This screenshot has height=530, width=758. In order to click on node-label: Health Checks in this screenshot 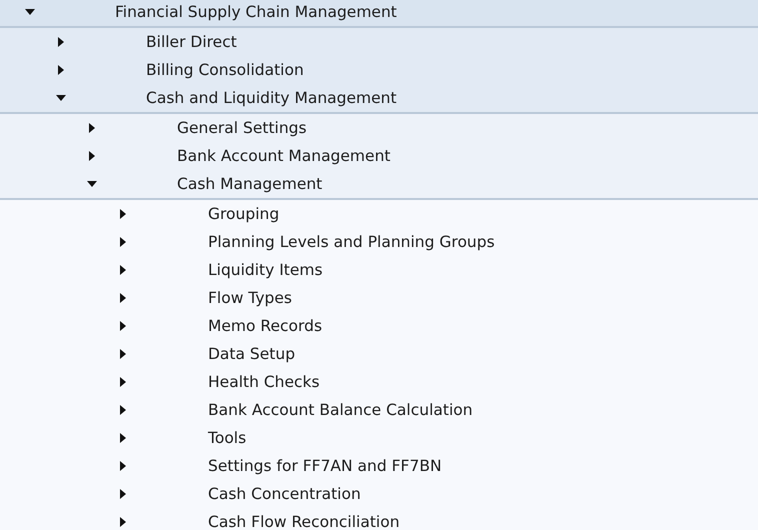, I will do `click(264, 382)`.